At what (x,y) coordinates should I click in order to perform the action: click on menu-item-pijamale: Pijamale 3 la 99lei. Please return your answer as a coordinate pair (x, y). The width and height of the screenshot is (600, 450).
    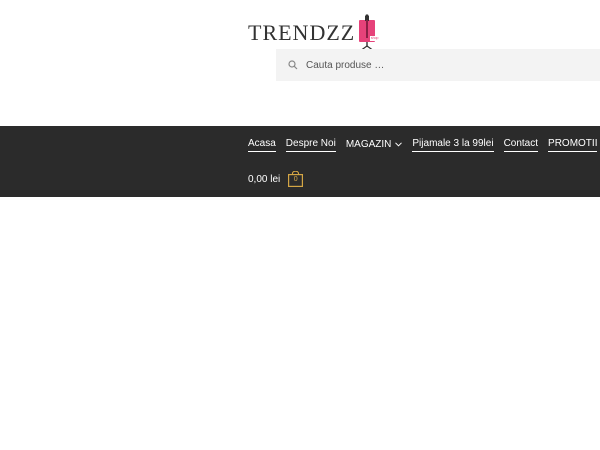
    Looking at the image, I should click on (453, 145).